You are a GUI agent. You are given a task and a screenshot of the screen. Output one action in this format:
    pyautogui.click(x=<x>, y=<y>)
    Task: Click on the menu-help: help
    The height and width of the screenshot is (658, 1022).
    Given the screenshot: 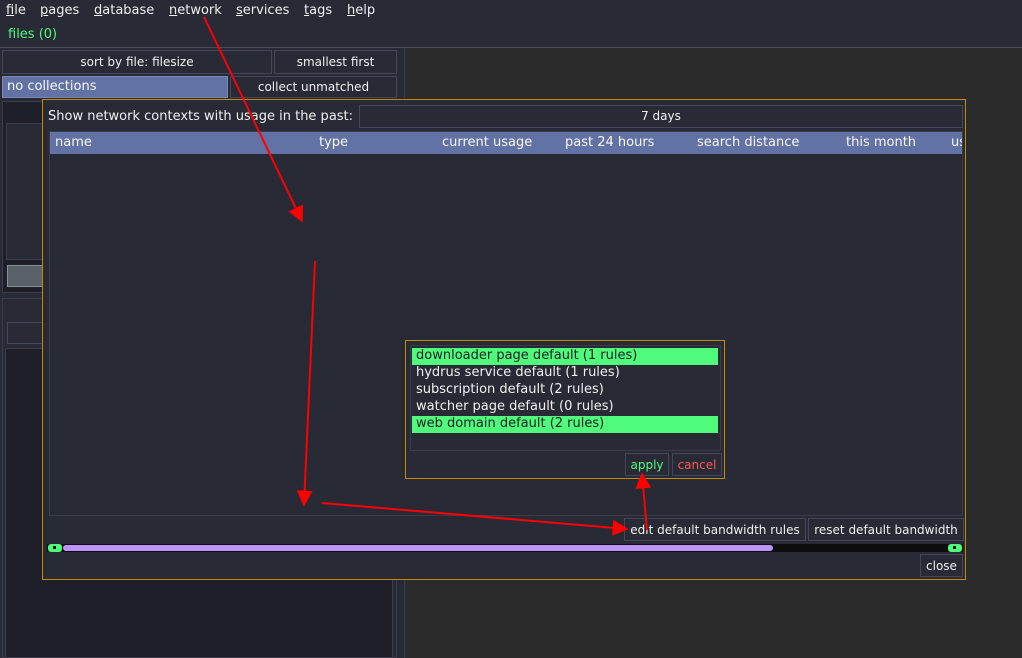 What is the action you would take?
    pyautogui.click(x=361, y=10)
    